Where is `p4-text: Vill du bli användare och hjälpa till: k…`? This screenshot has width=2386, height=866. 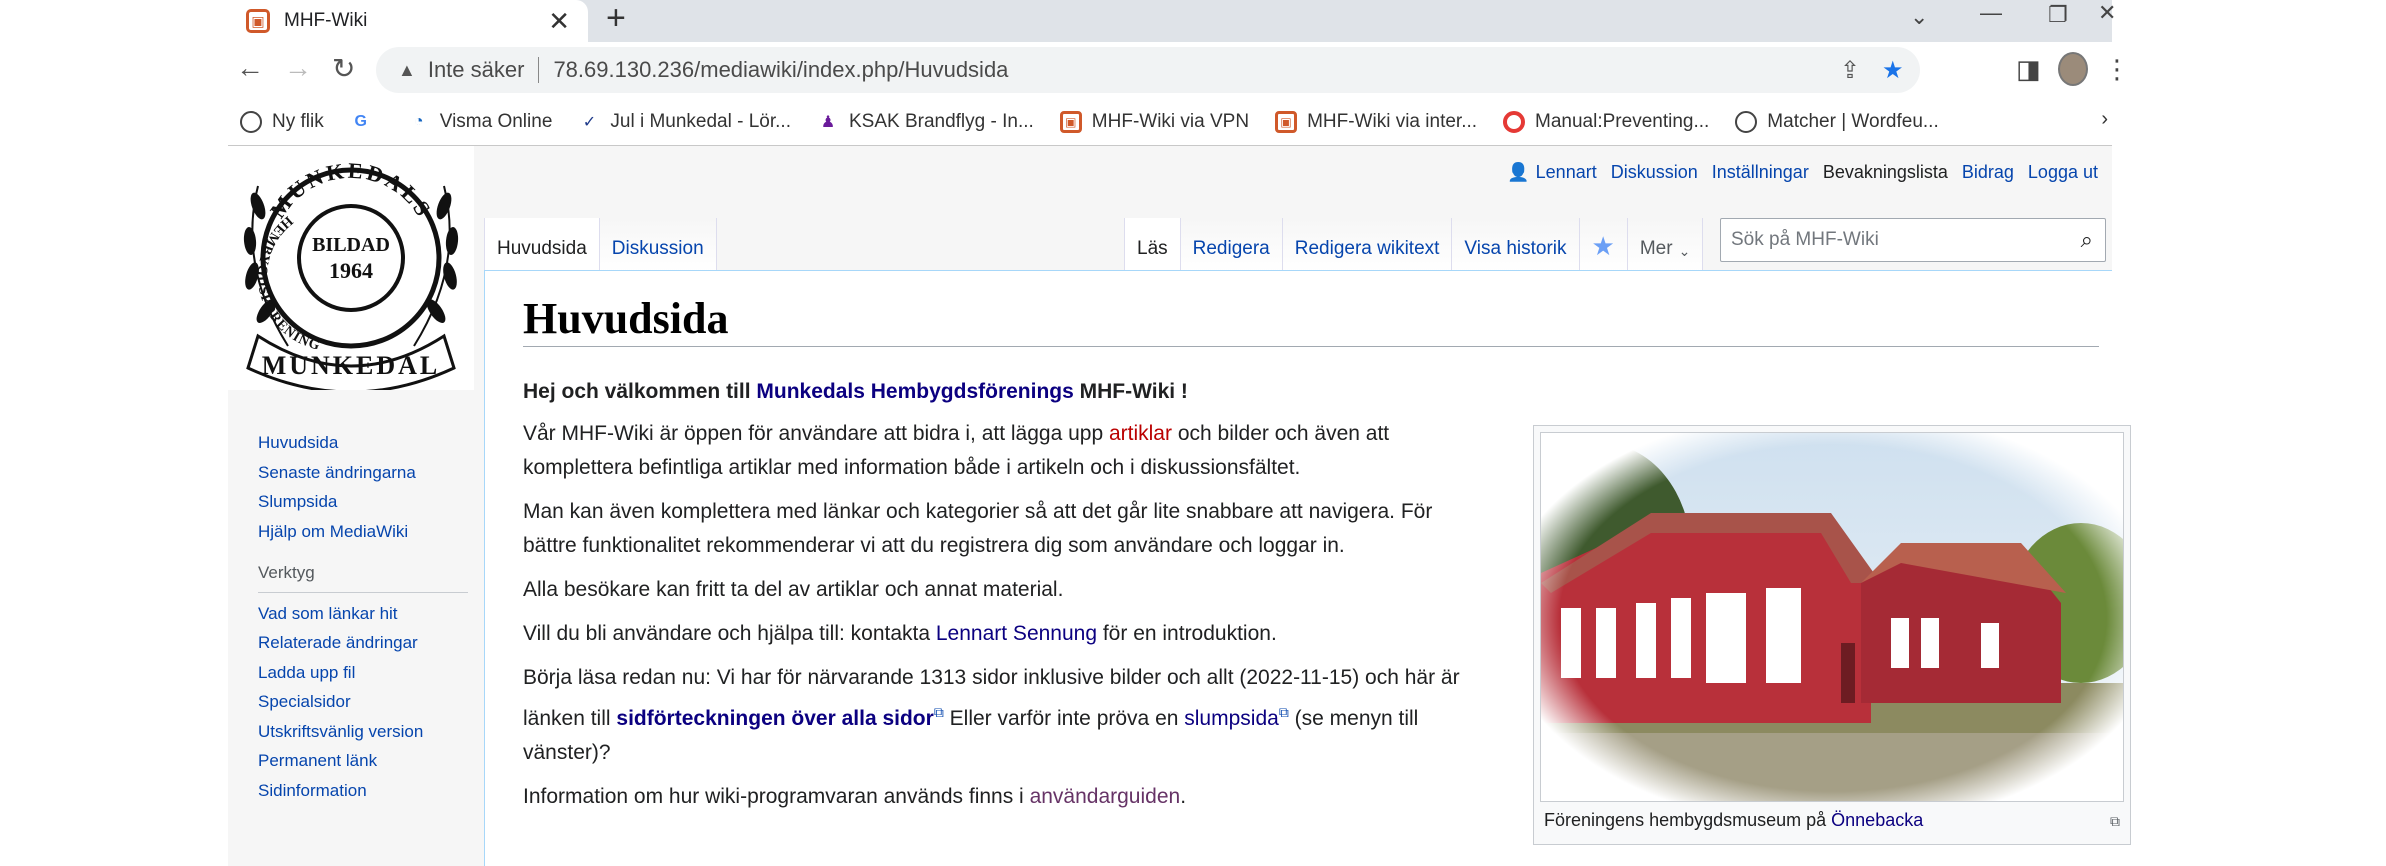 p4-text: Vill du bli användare och hjälpa till: k… is located at coordinates (729, 633).